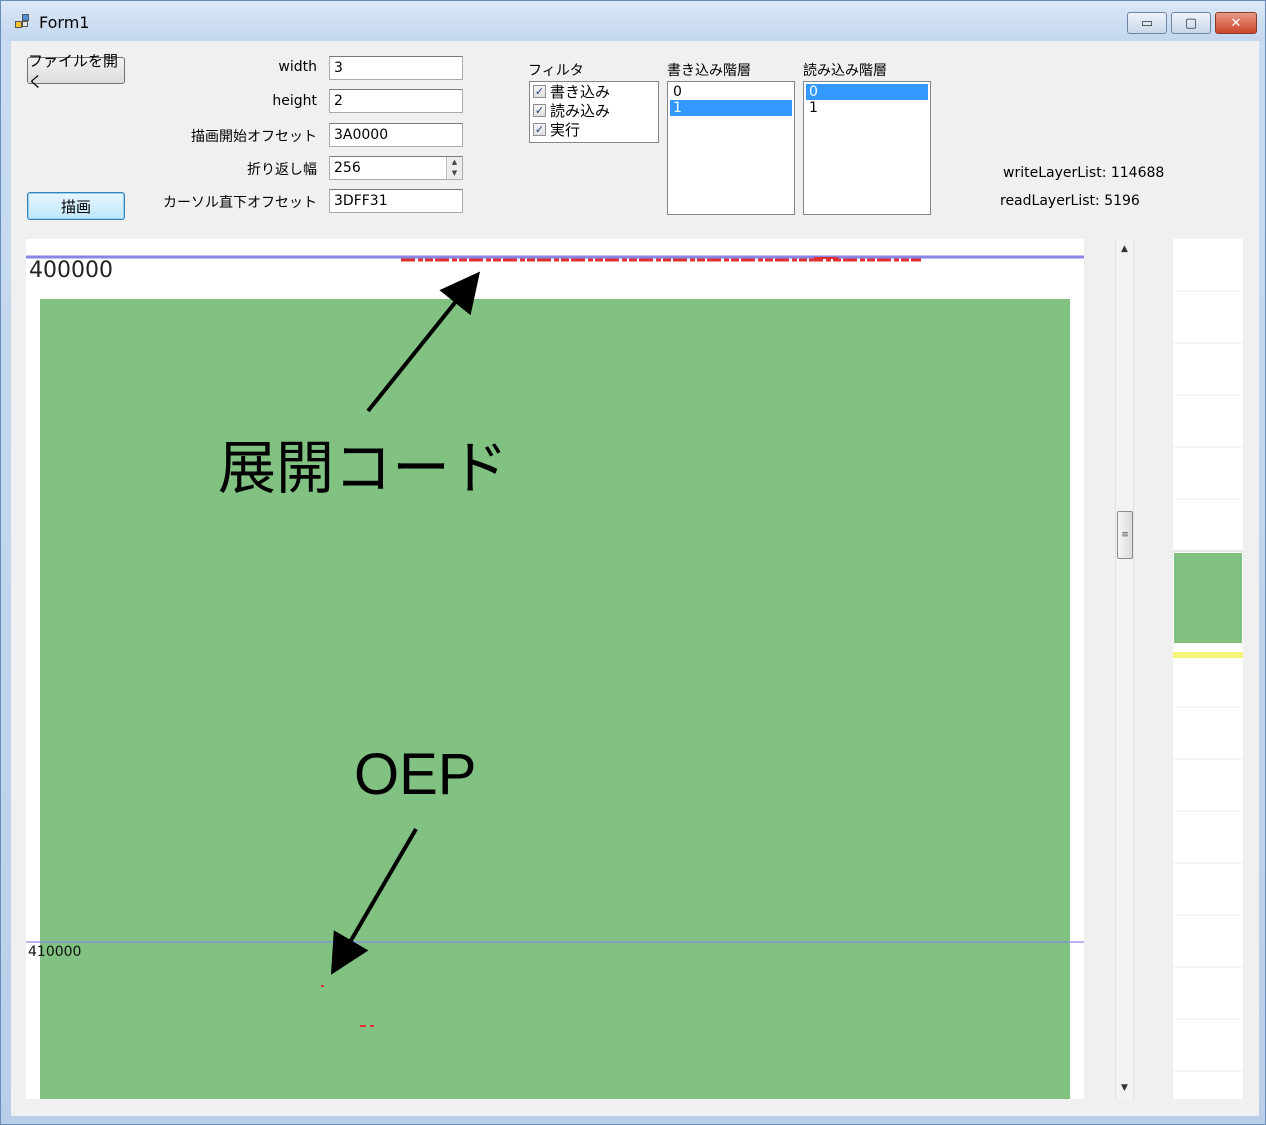 The image size is (1266, 1125). I want to click on filter-checklist: ✓ 書き込み ✓ 読み込み ✓ 実行, so click(594, 112).